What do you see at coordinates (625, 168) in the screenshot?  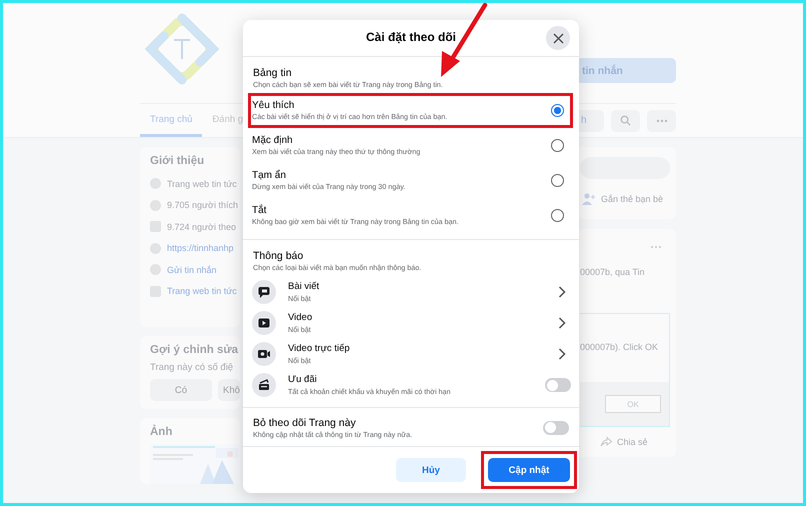 I see `post-field` at bounding box center [625, 168].